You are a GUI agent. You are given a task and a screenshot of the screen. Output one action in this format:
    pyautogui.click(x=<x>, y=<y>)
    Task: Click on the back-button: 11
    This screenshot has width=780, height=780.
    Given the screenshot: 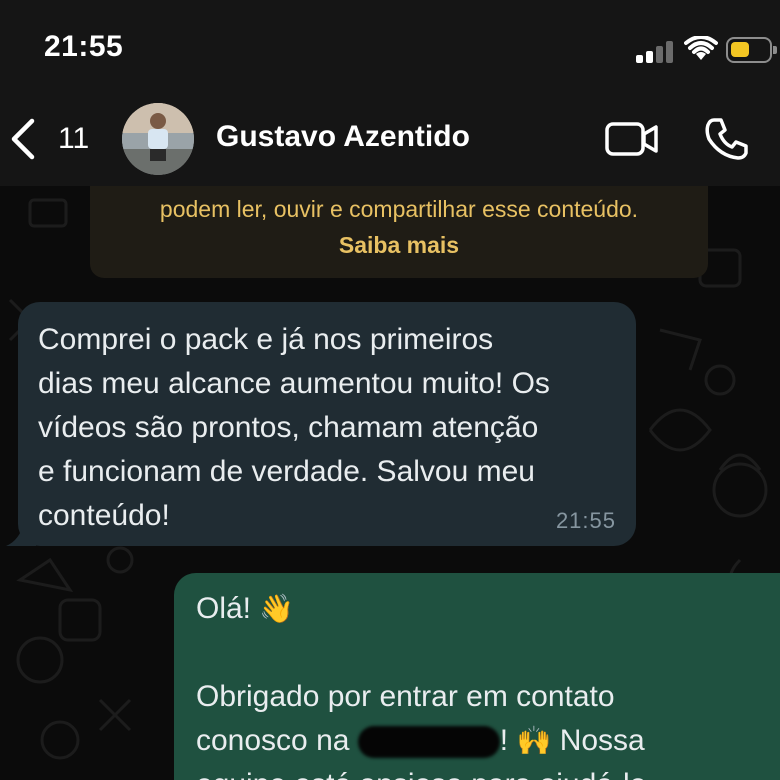 What is the action you would take?
    pyautogui.click(x=48, y=139)
    